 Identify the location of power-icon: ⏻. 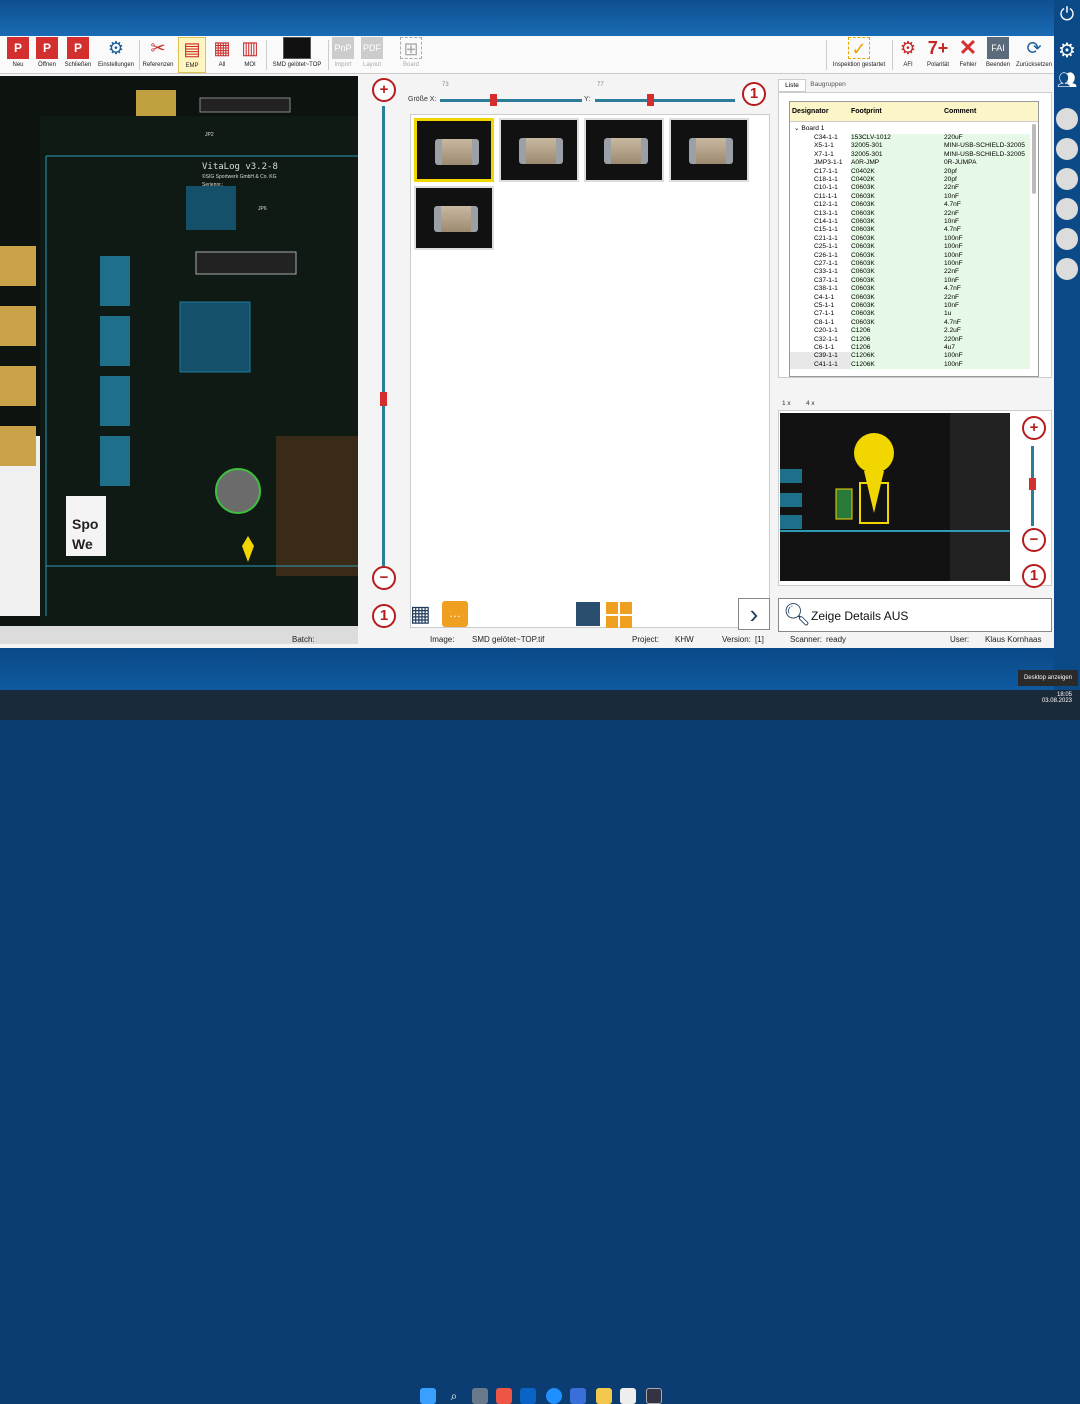
(1067, 15).